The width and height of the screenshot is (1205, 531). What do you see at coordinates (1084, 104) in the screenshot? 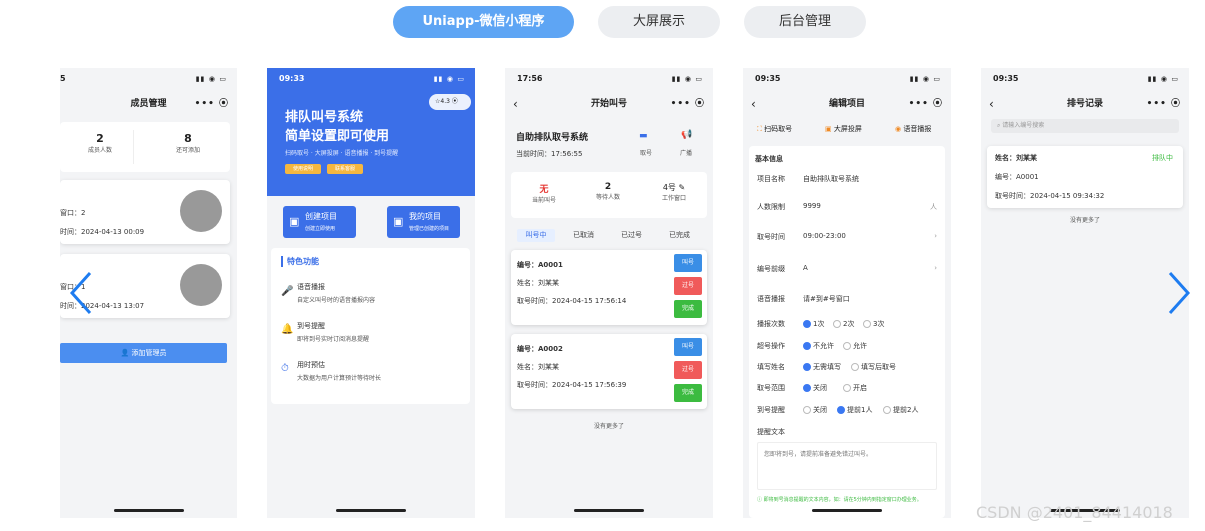
I see `page-title: 排号记录` at bounding box center [1084, 104].